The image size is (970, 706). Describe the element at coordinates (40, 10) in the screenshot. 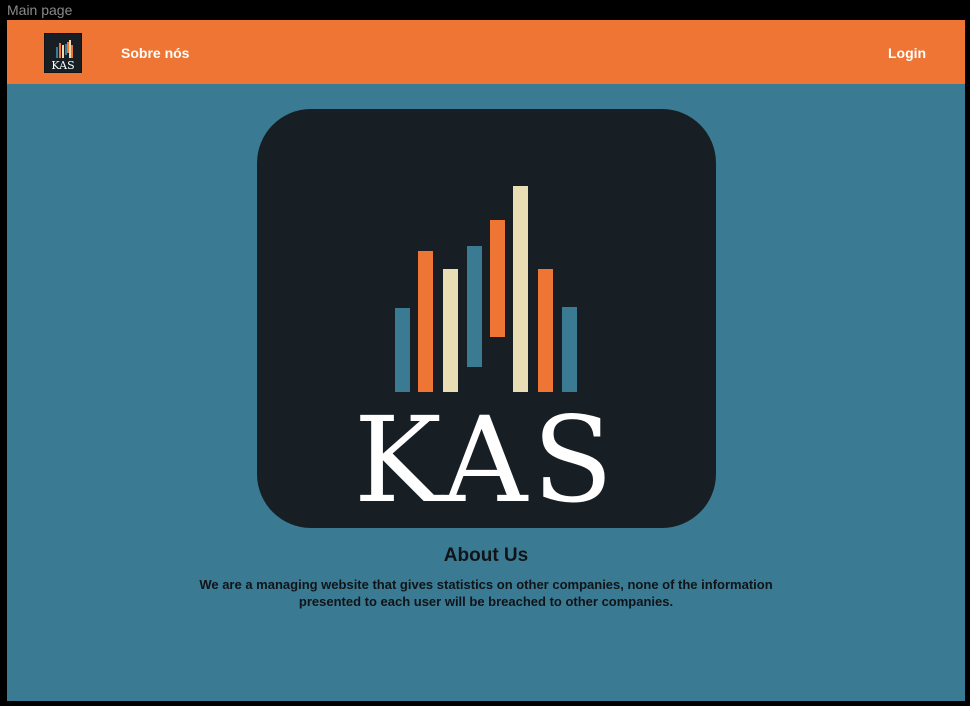

I see `frame-title: Main page` at that location.